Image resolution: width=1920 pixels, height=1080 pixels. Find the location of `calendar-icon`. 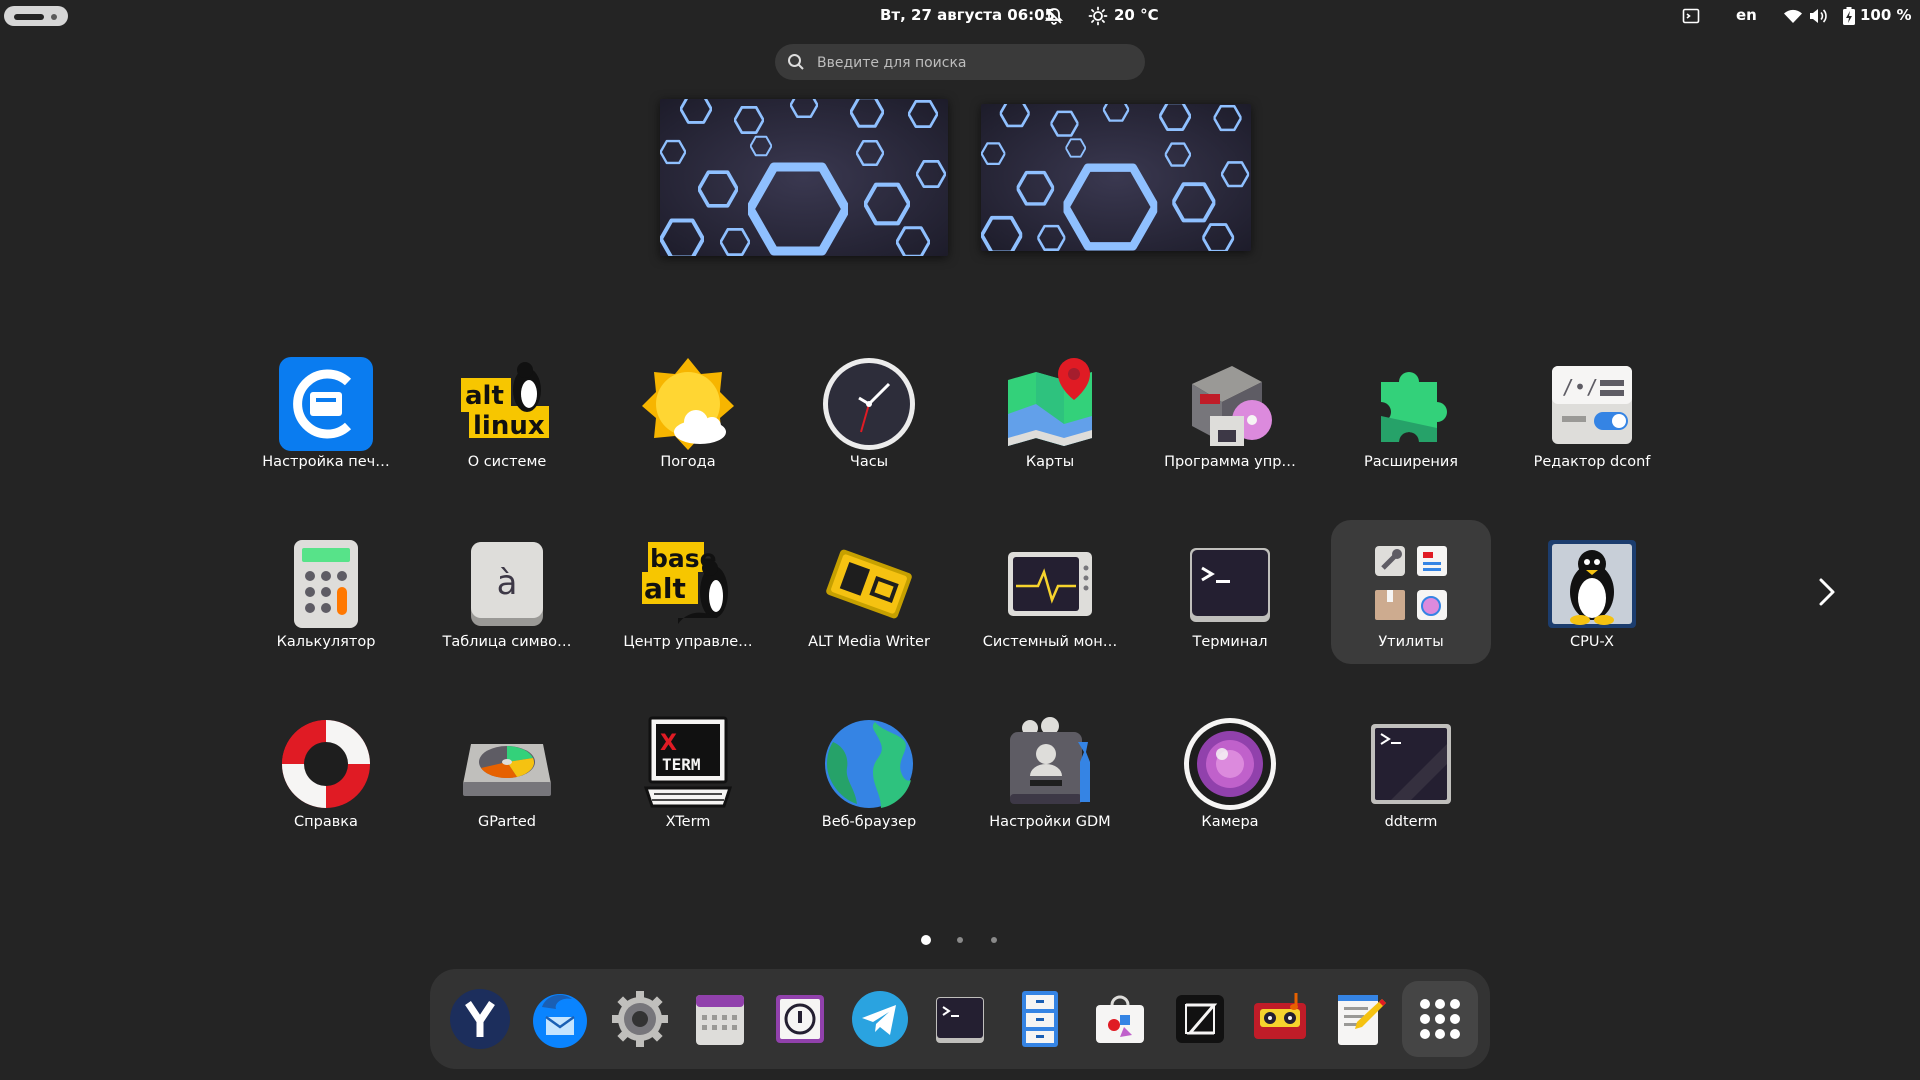

calendar-icon is located at coordinates (720, 1020).